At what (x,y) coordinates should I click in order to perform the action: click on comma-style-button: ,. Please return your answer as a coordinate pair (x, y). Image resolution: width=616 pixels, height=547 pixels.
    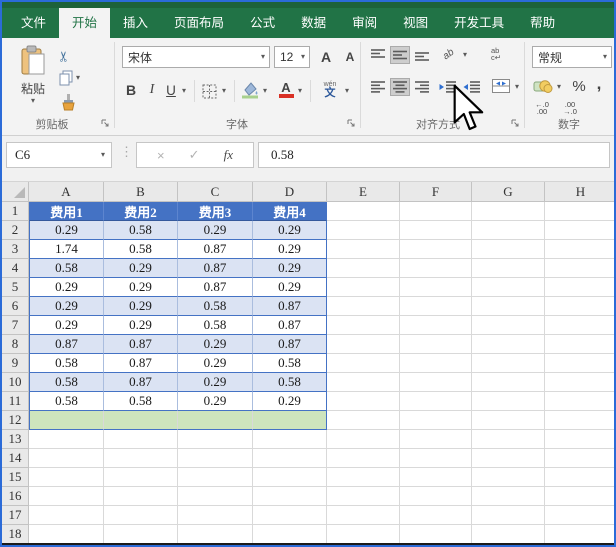
    Looking at the image, I should click on (599, 84).